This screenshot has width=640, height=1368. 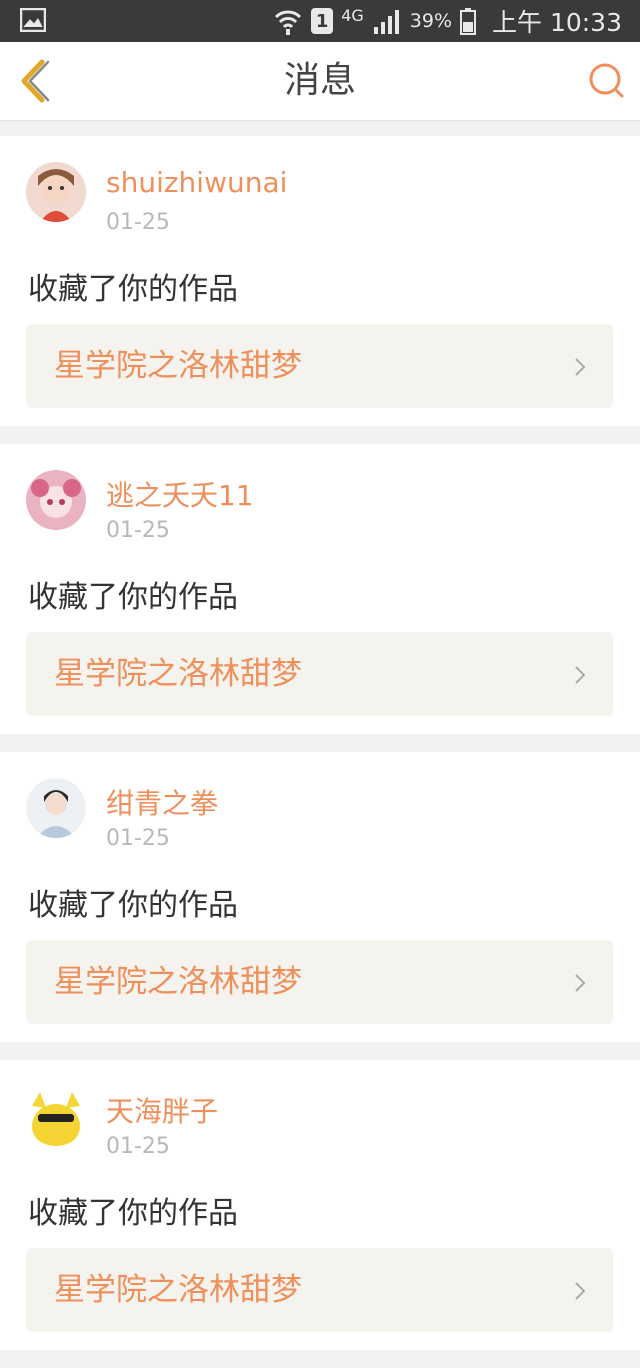 I want to click on signal-icon, so click(x=386, y=22).